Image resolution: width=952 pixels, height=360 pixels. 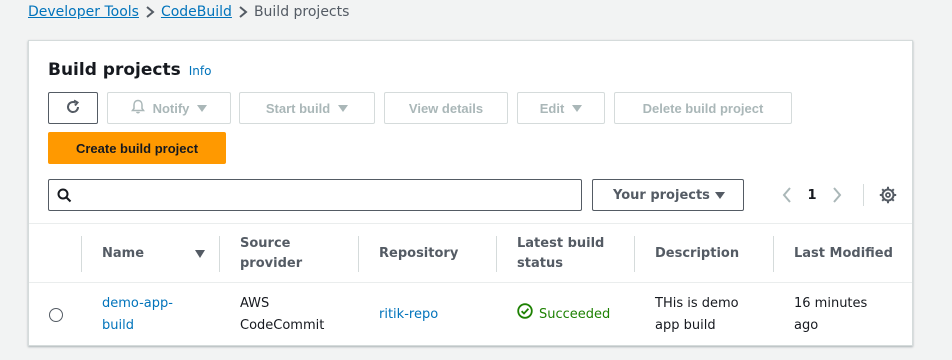 I want to click on chevron-left-icon, so click(x=787, y=195).